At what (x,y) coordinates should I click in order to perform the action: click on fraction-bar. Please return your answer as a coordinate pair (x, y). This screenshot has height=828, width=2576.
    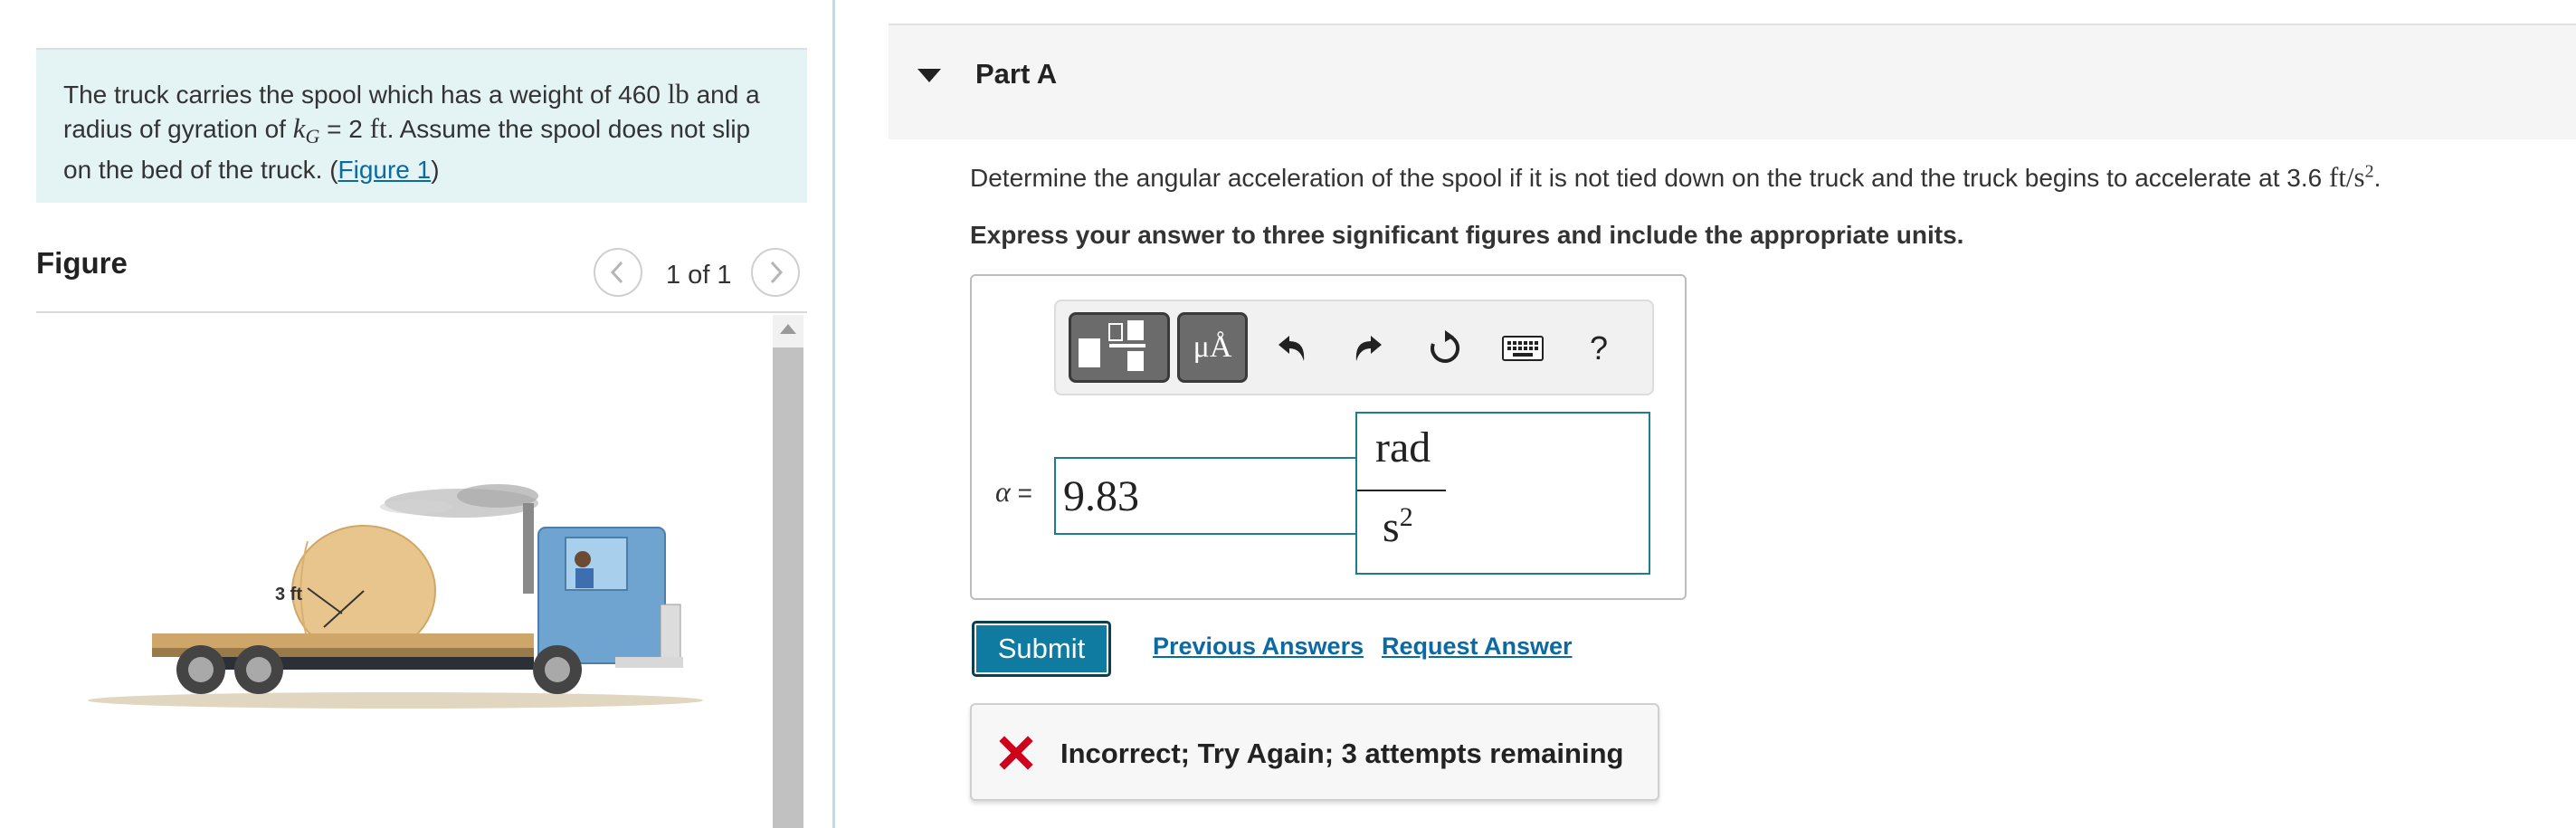
    Looking at the image, I should click on (1401, 490).